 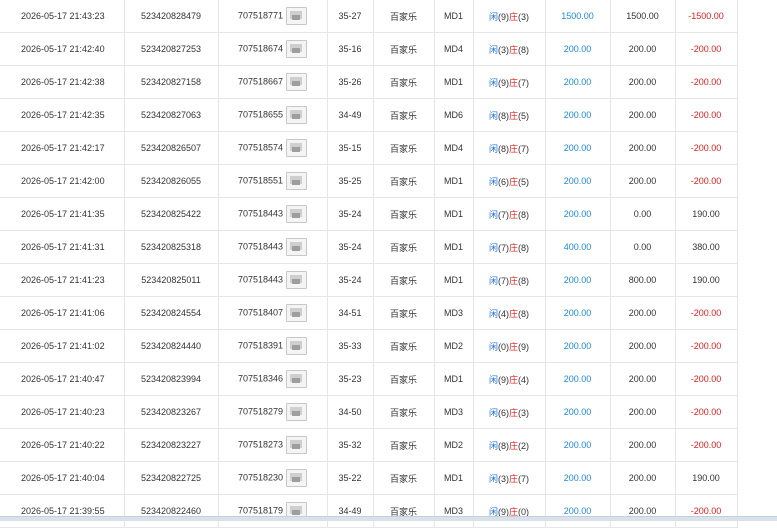 I want to click on round-id-cell: 707518667, so click(x=273, y=82).